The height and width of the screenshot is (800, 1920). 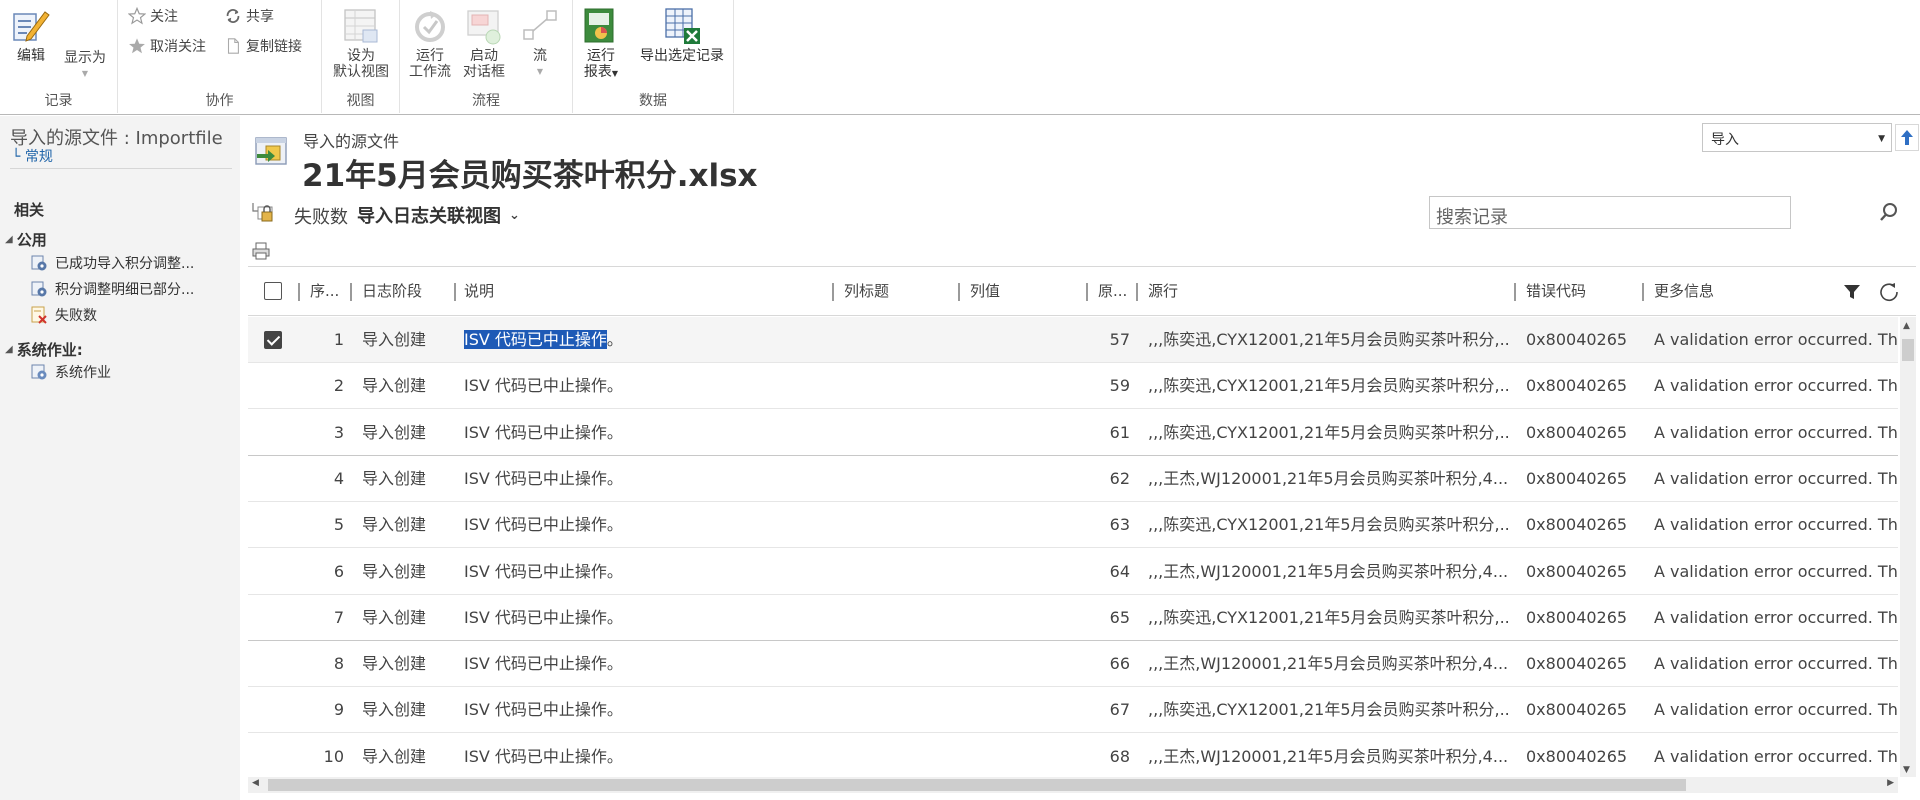 What do you see at coordinates (70, 372) in the screenshot?
I see `nav-item-system-jobs: 系统作业` at bounding box center [70, 372].